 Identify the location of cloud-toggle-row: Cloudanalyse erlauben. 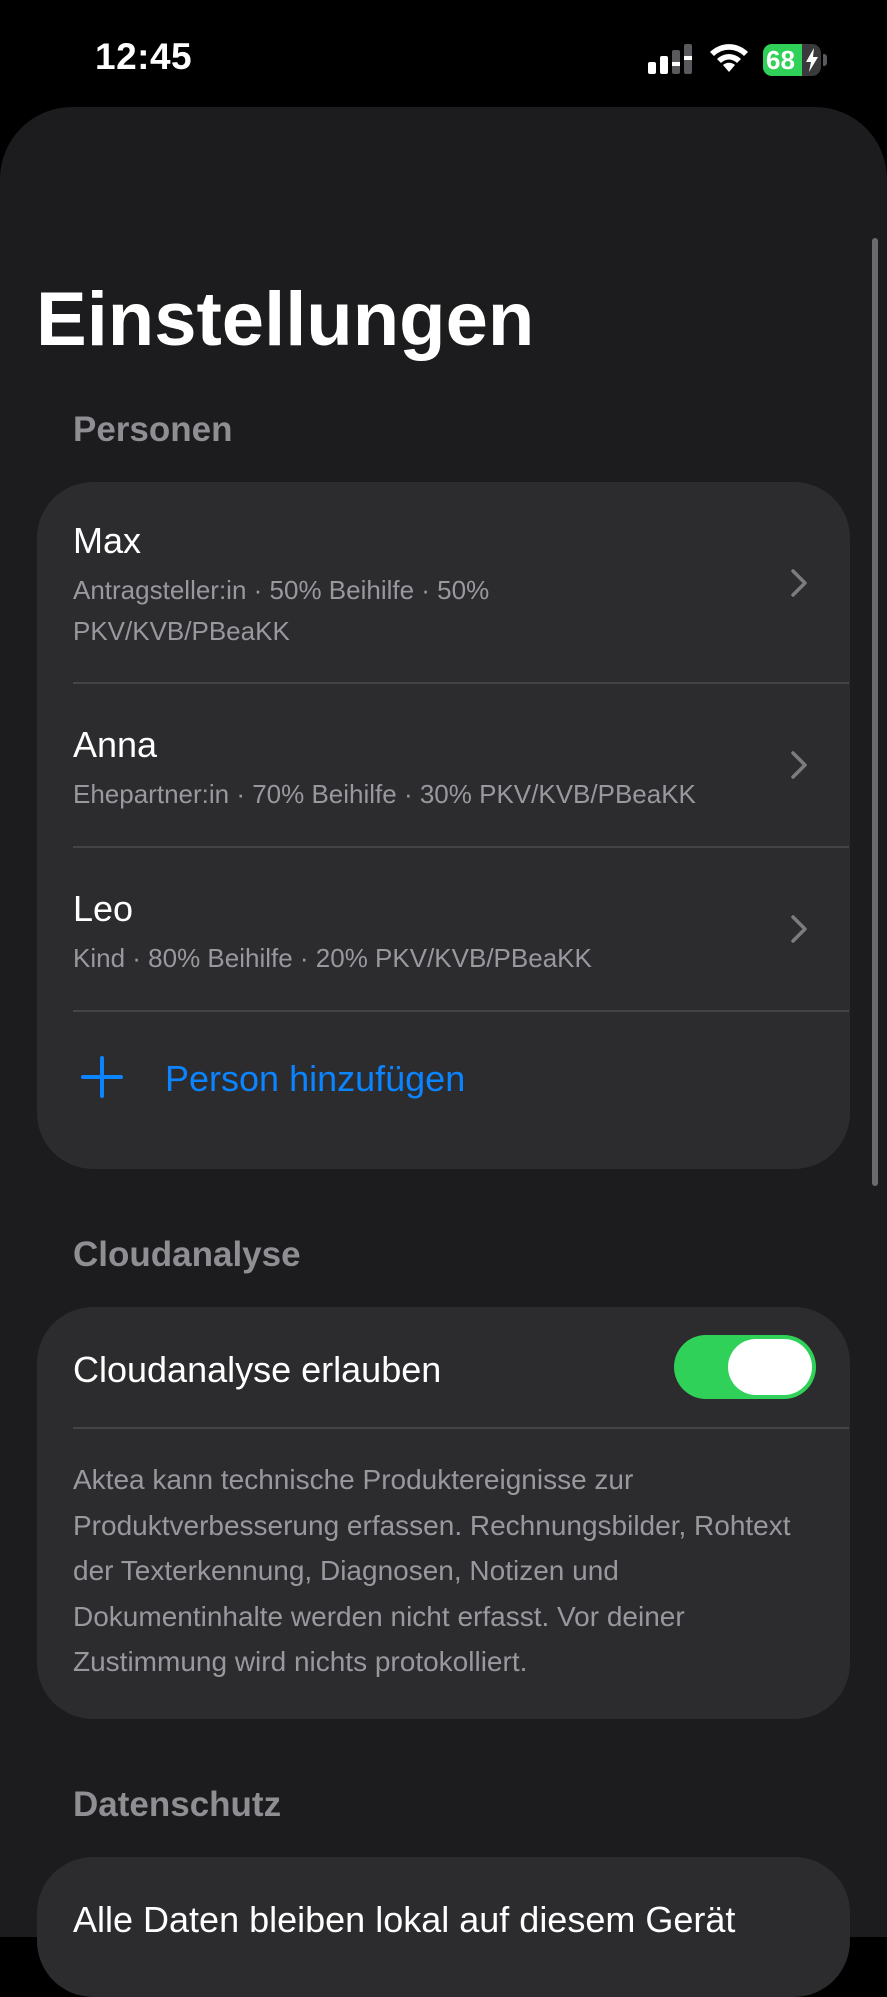
(443, 1367).